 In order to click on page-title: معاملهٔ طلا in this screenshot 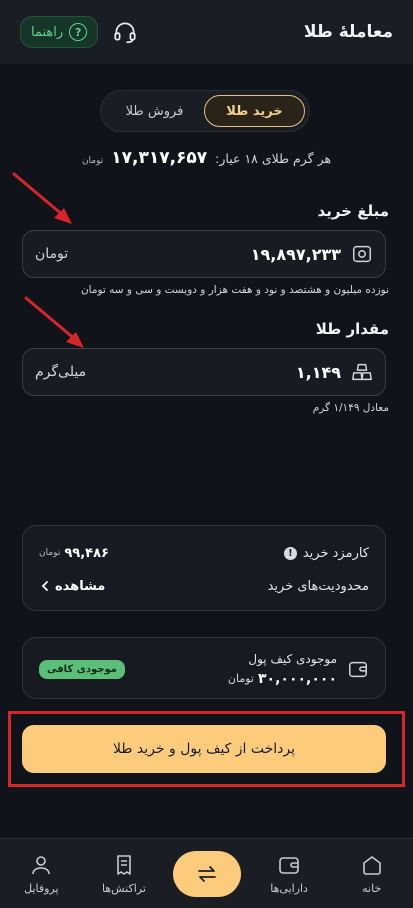, I will do `click(348, 32)`.